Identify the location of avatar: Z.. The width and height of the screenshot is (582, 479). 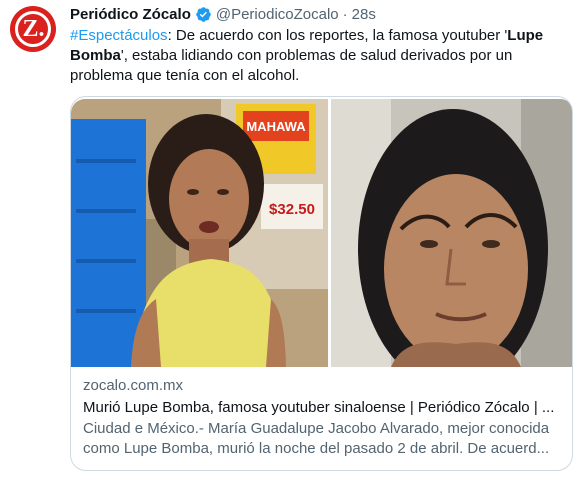
(33, 29).